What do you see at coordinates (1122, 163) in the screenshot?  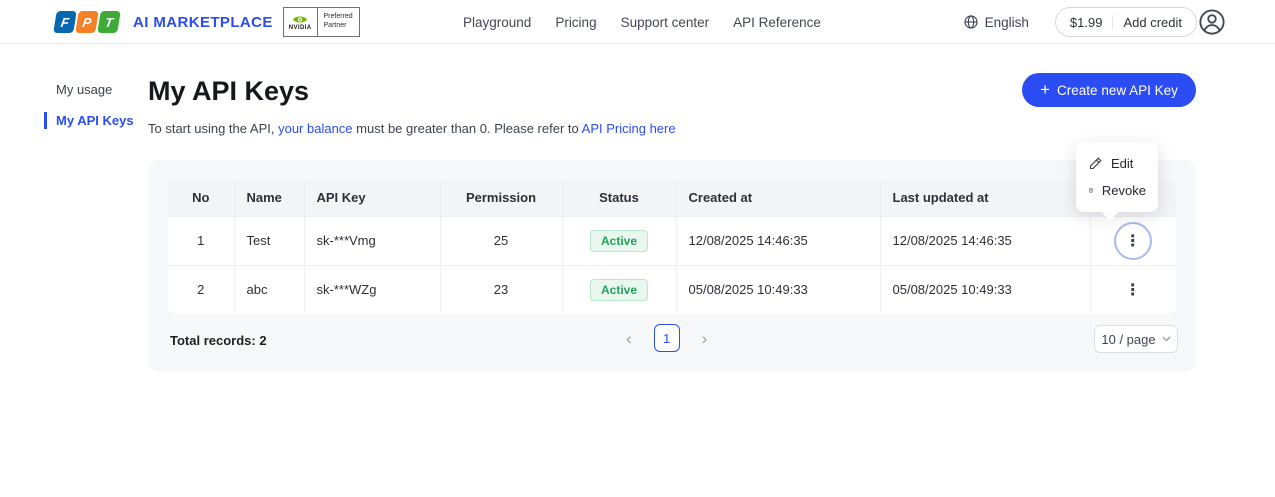 I see `menu-item-edit-label: Edit` at bounding box center [1122, 163].